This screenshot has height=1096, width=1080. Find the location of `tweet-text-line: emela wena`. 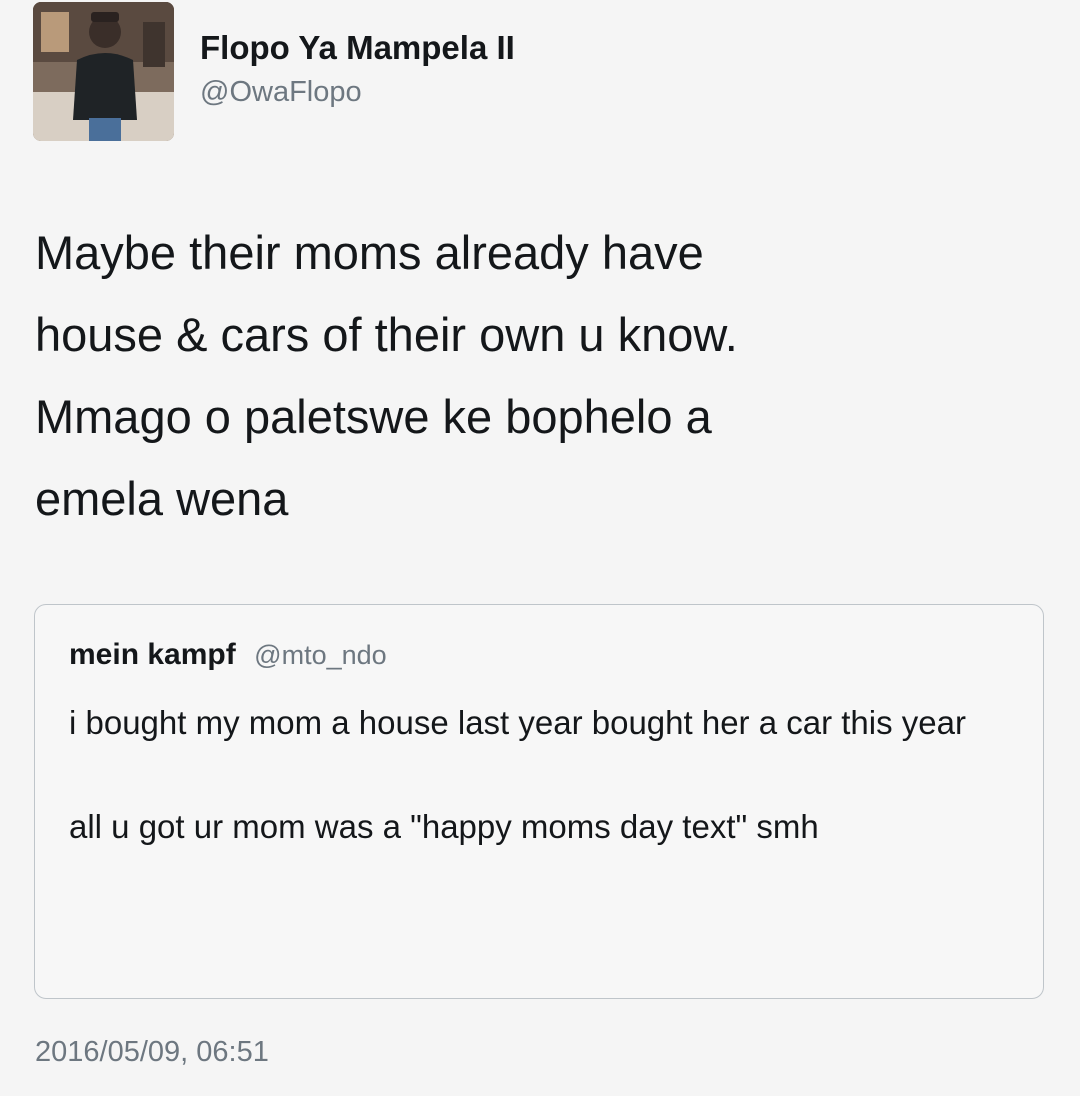

tweet-text-line: emela wena is located at coordinates (162, 498).